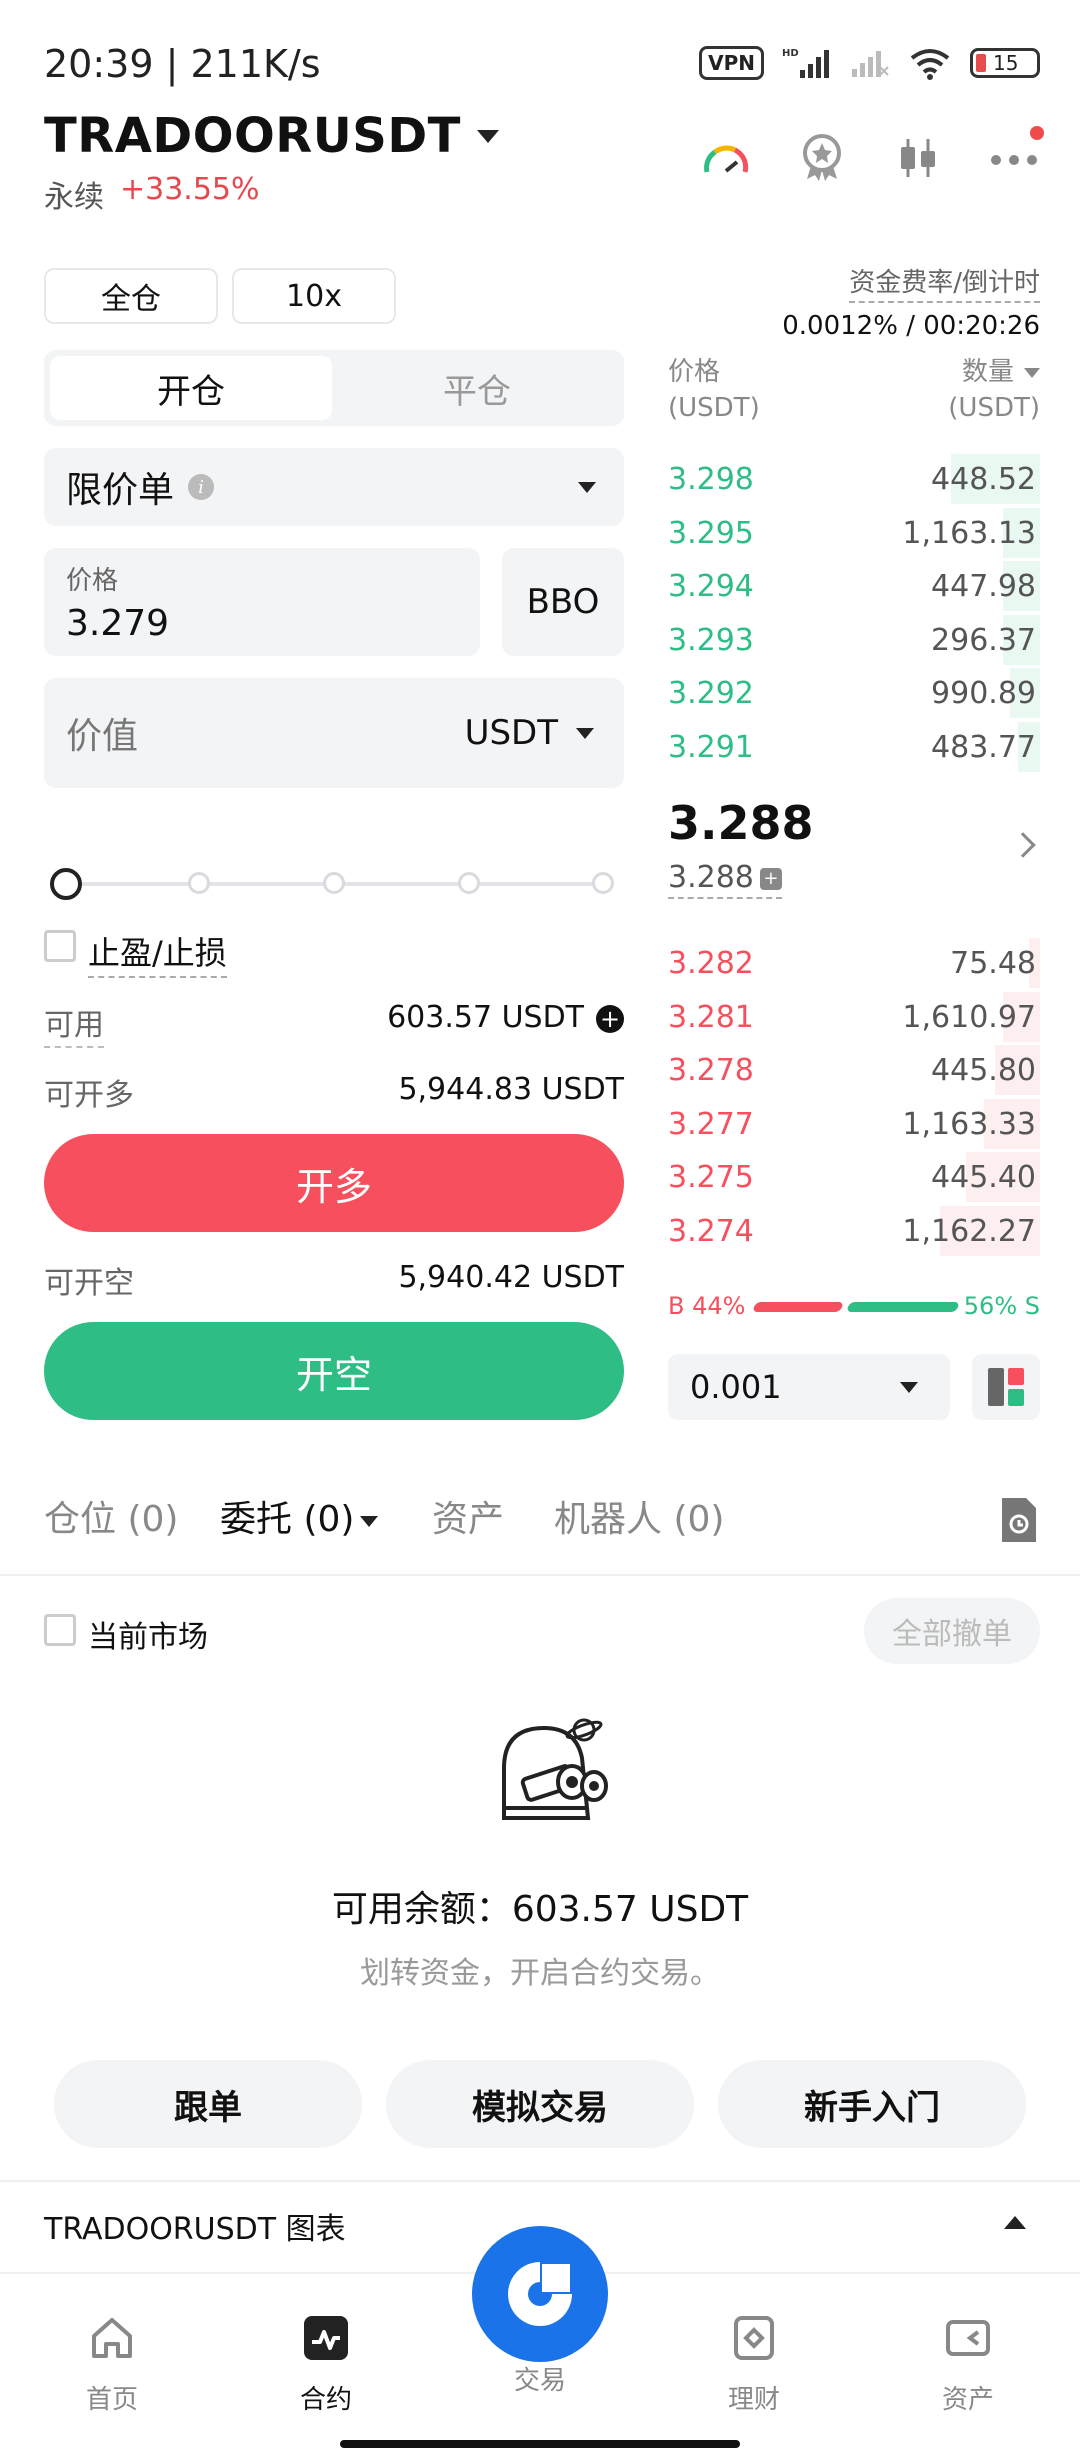 The width and height of the screenshot is (1080, 2460). I want to click on pair-selector: TRADOORUSDT, so click(271, 136).